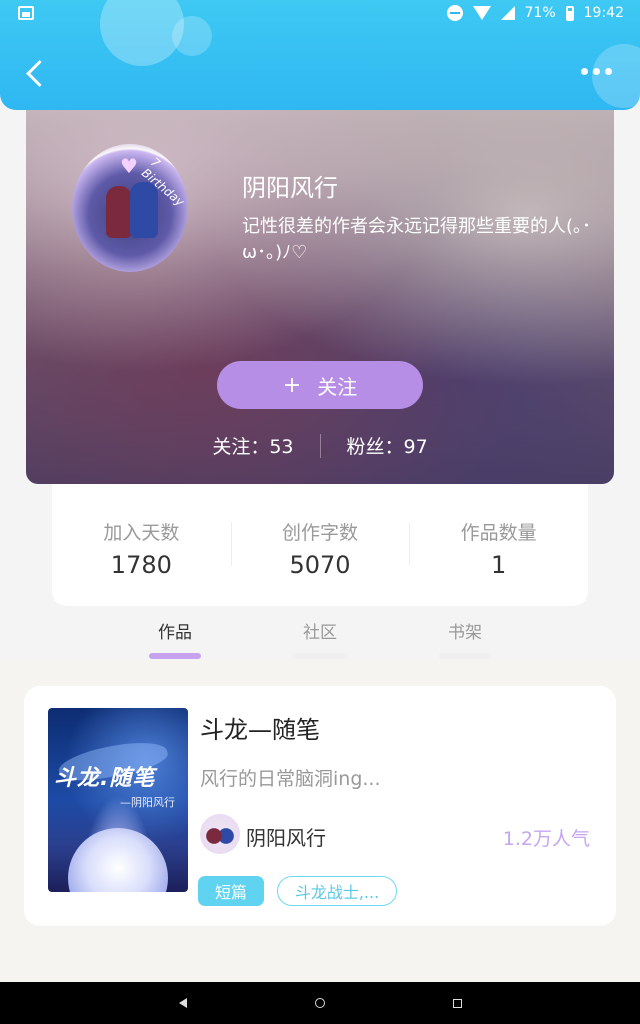  What do you see at coordinates (337, 386) in the screenshot?
I see `follow-button-label: 关注` at bounding box center [337, 386].